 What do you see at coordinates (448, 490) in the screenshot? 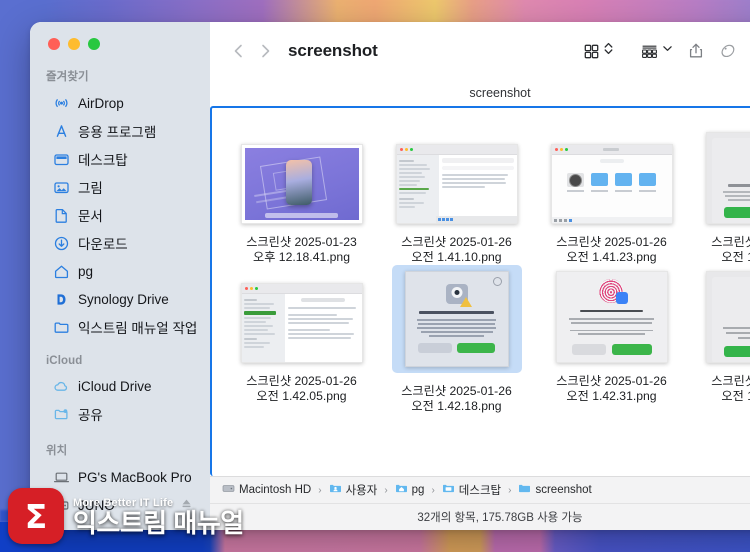
I see `desktop-folder-icon` at bounding box center [448, 490].